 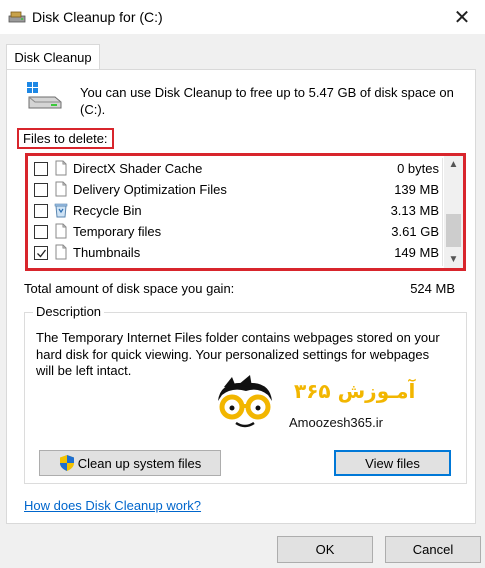 I want to click on clean-up-system-files-label: Clean up system files, so click(x=139, y=463).